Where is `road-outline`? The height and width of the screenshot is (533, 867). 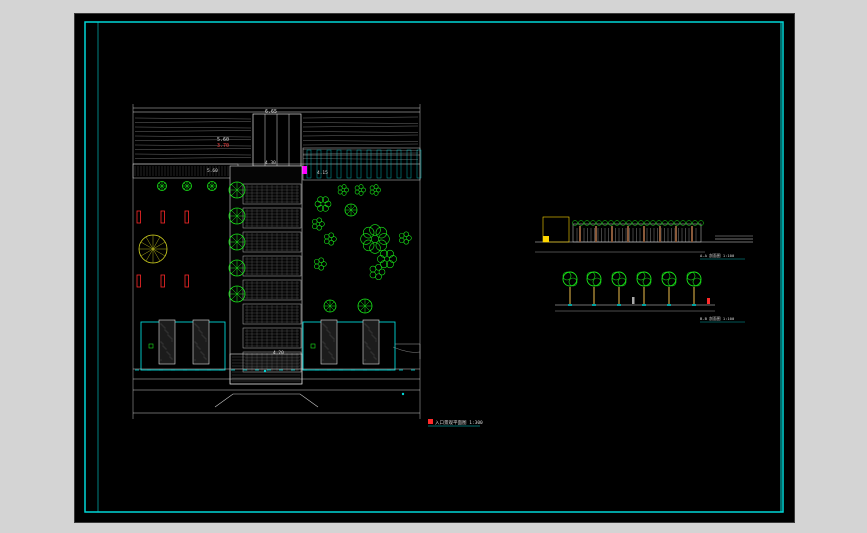
road-outline is located at coordinates (266, 400).